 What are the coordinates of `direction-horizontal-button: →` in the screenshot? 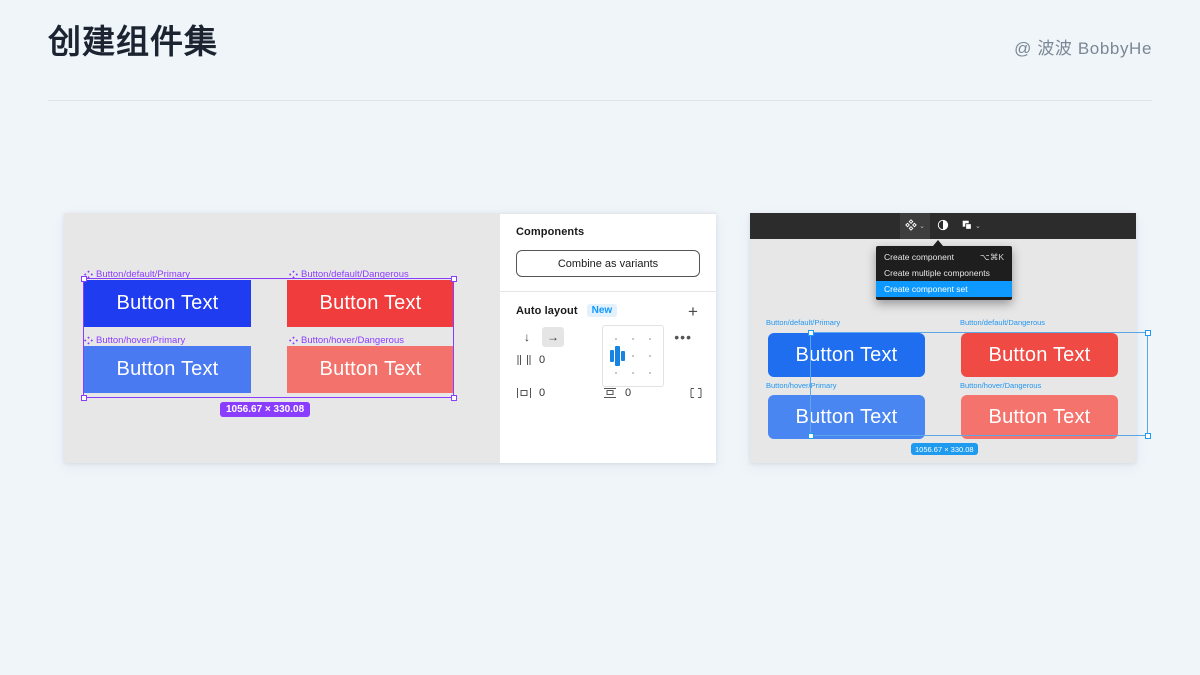 It's located at (553, 337).